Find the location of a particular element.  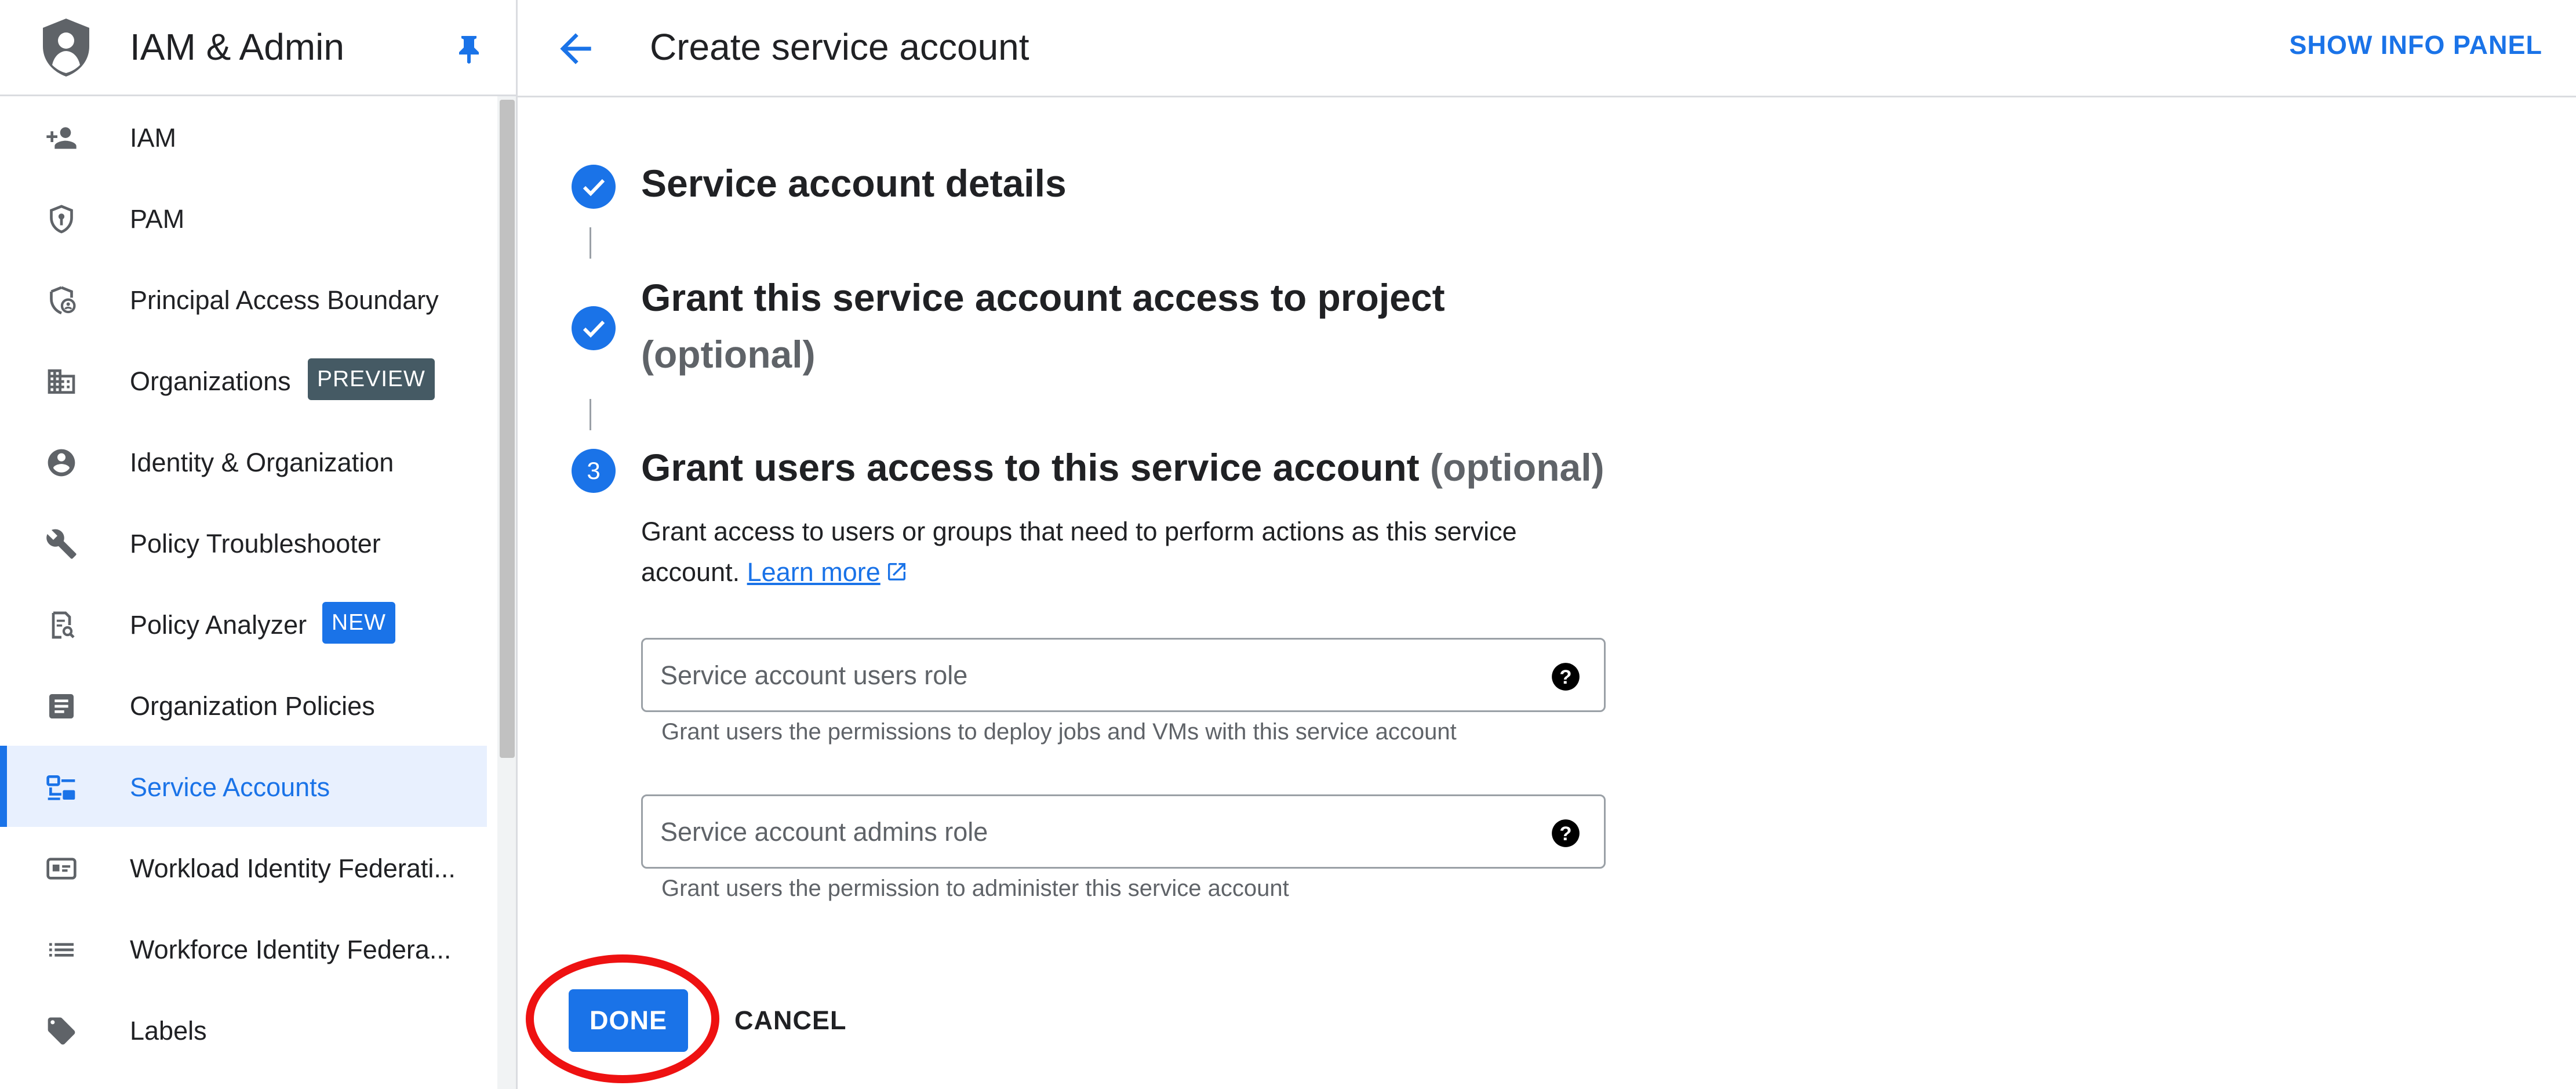

arrow-back-icon is located at coordinates (575, 49).